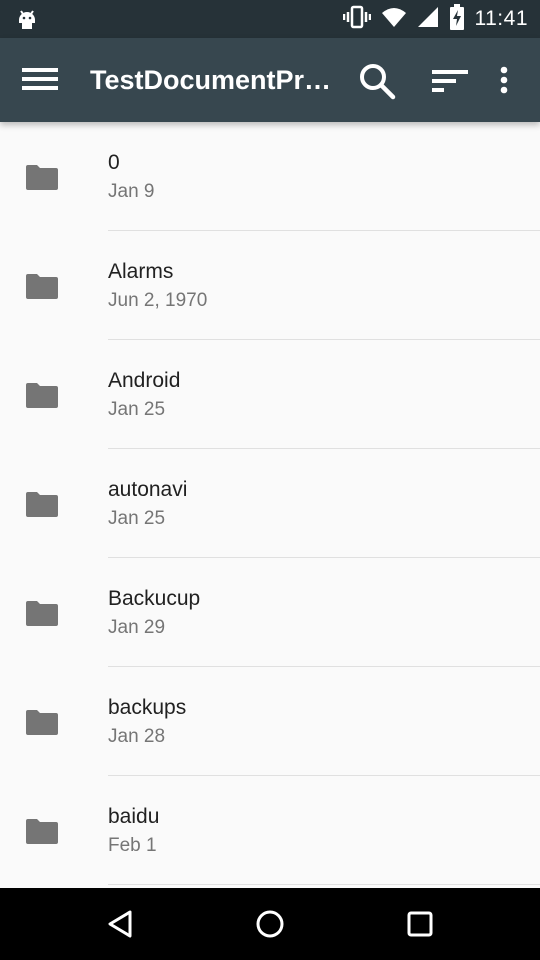 Image resolution: width=540 pixels, height=960 pixels. Describe the element at coordinates (270, 176) in the screenshot. I see `list-item: 0 Jan 9` at that location.